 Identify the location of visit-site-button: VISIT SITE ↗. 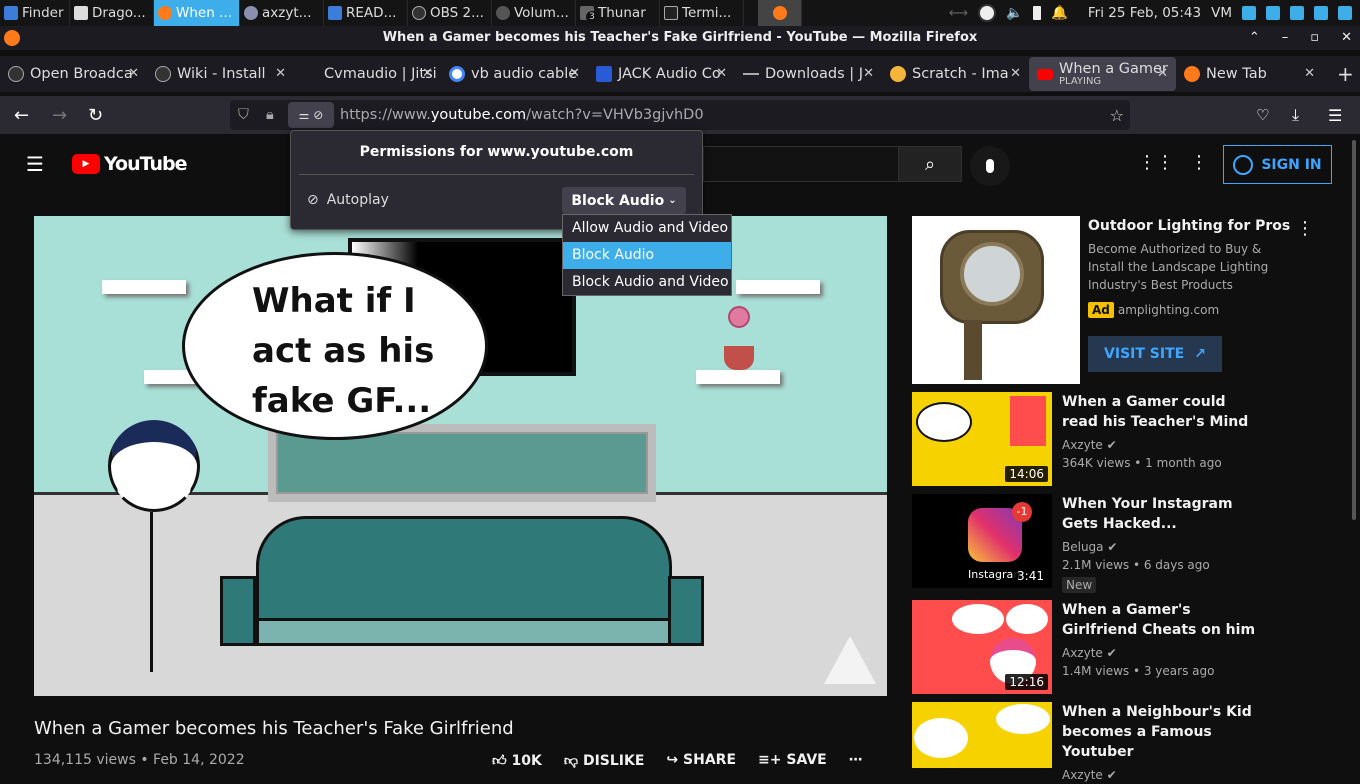
(1155, 354).